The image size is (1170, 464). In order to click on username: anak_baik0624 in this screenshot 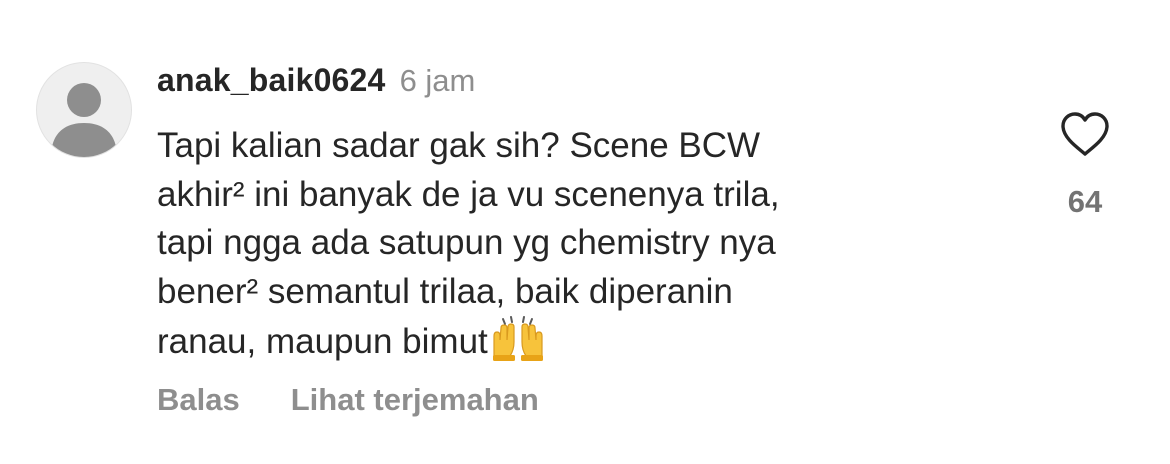, I will do `click(271, 80)`.